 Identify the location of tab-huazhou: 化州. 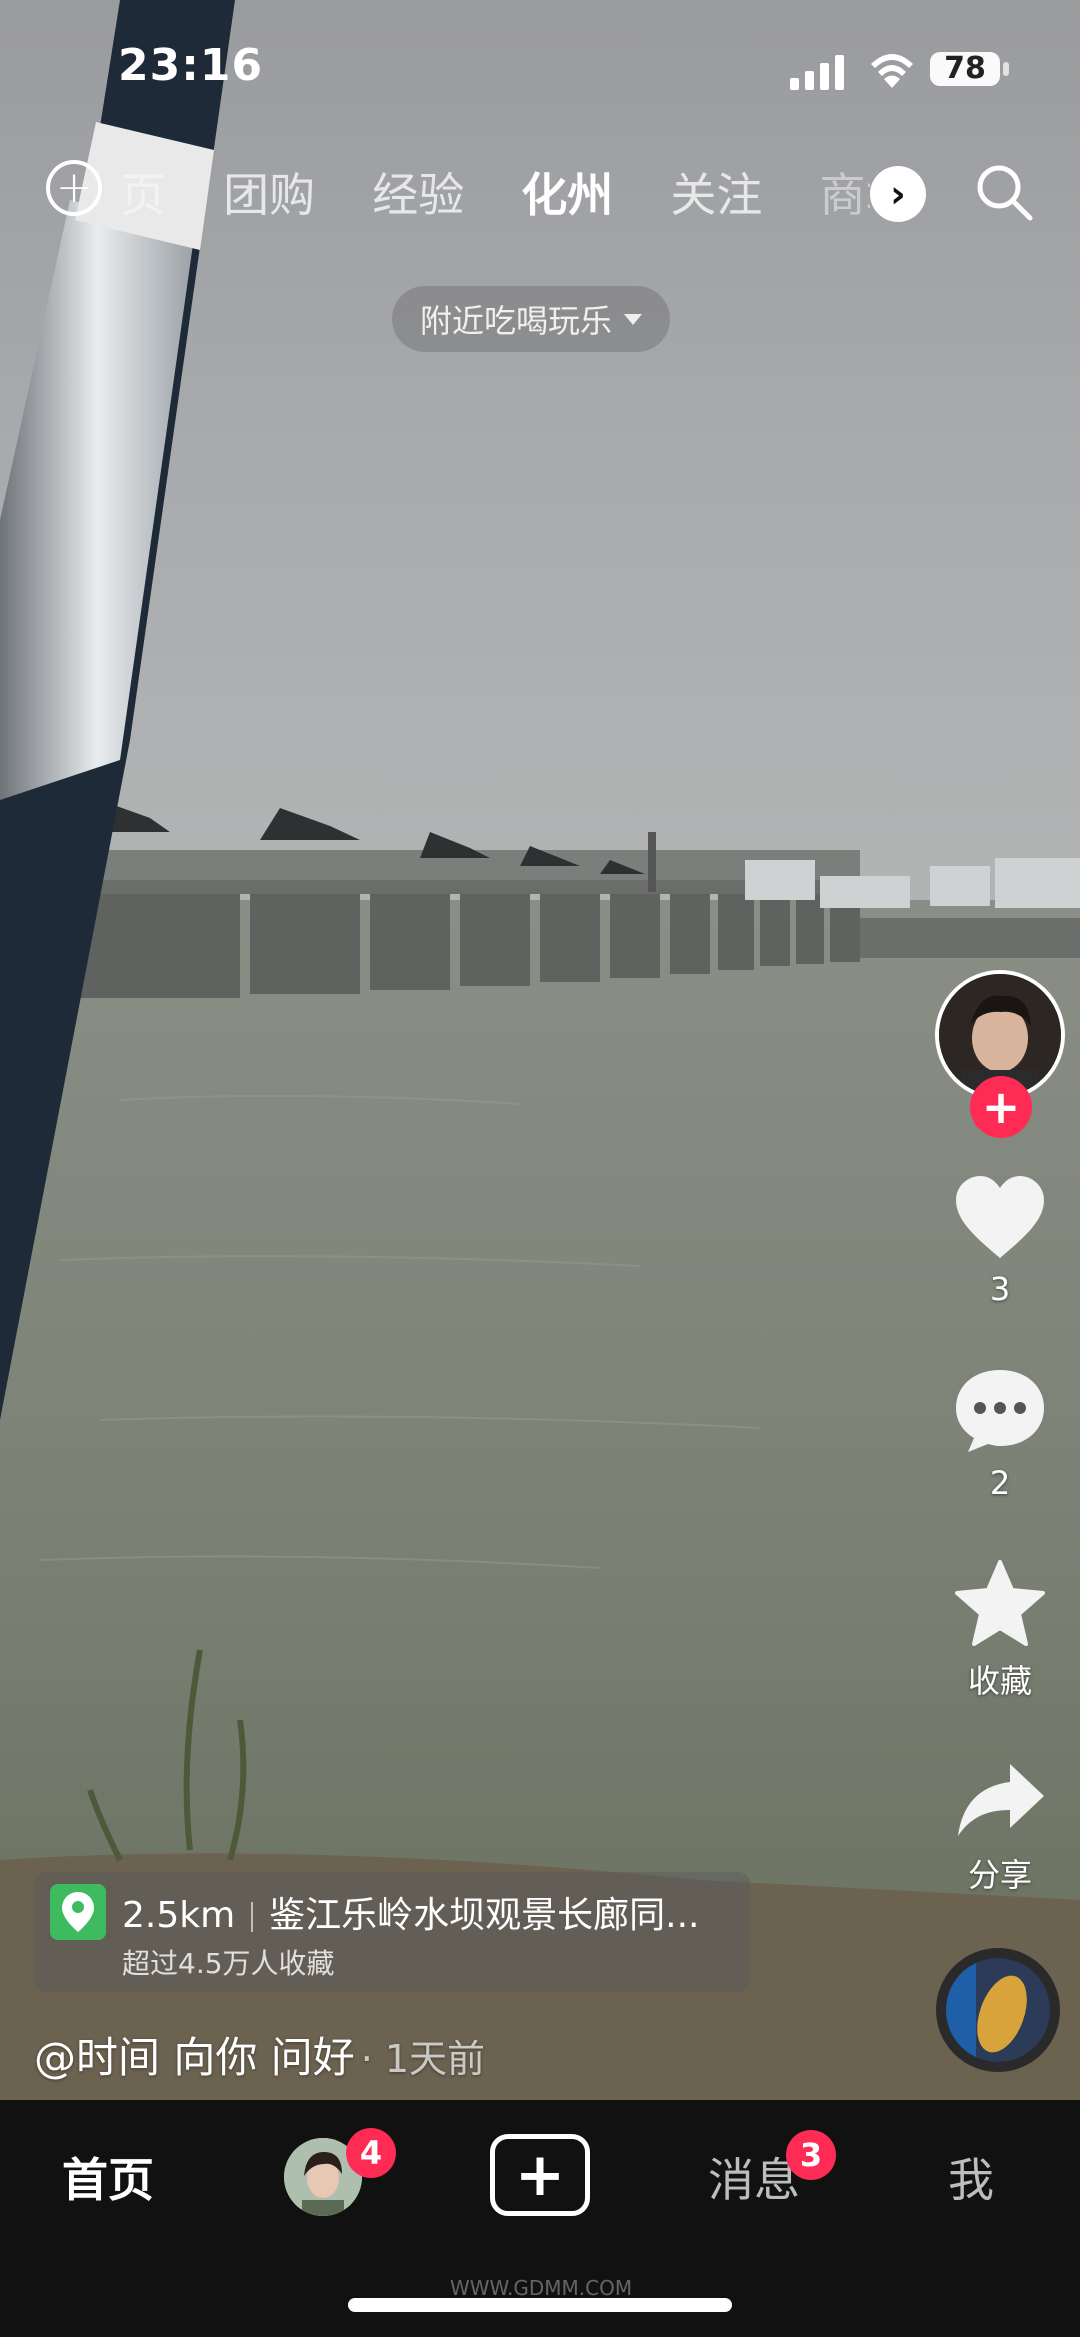
(567, 195).